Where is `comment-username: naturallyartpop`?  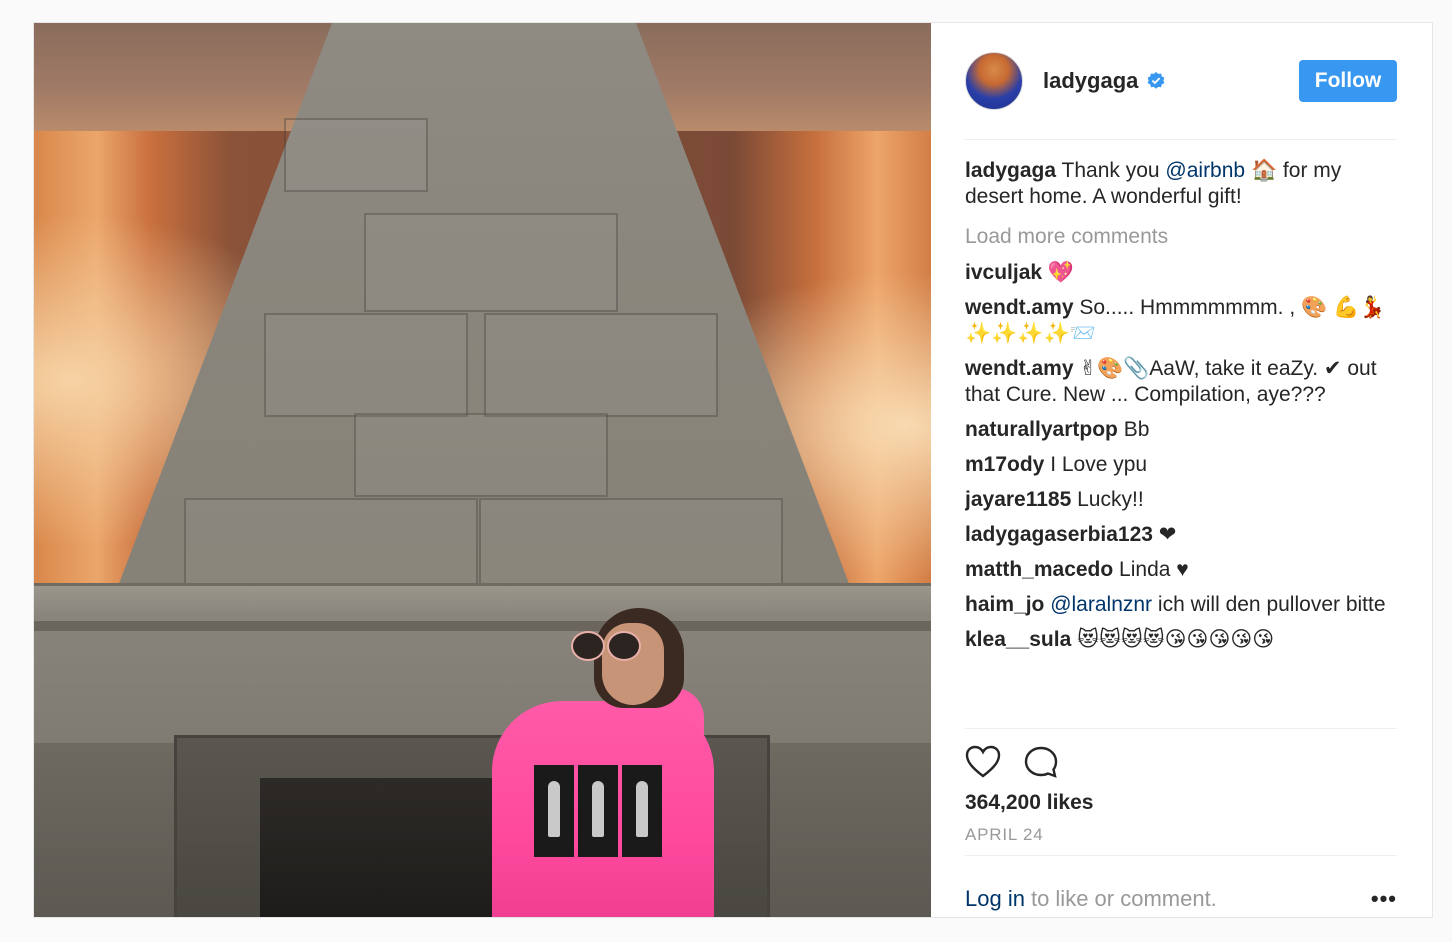
comment-username: naturallyartpop is located at coordinates (1041, 429).